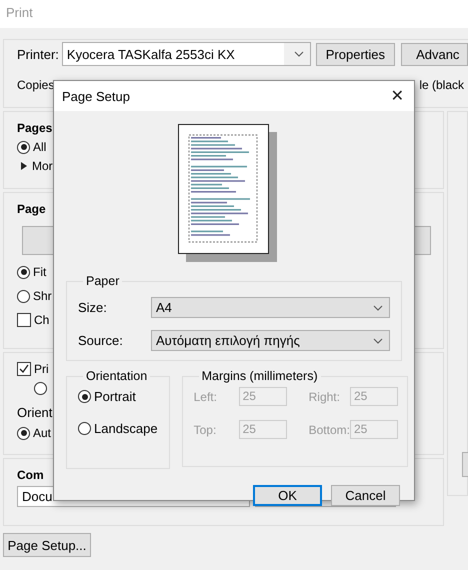 The image size is (468, 570). Describe the element at coordinates (19, 12) in the screenshot. I see `window-title: Print` at that location.